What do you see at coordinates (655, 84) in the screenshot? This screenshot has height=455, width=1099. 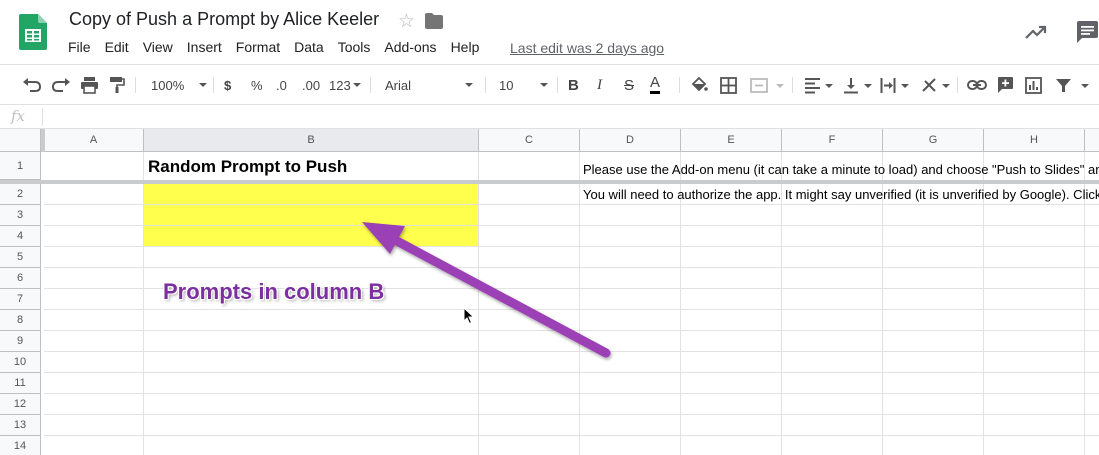 I see `text-color-button: A` at bounding box center [655, 84].